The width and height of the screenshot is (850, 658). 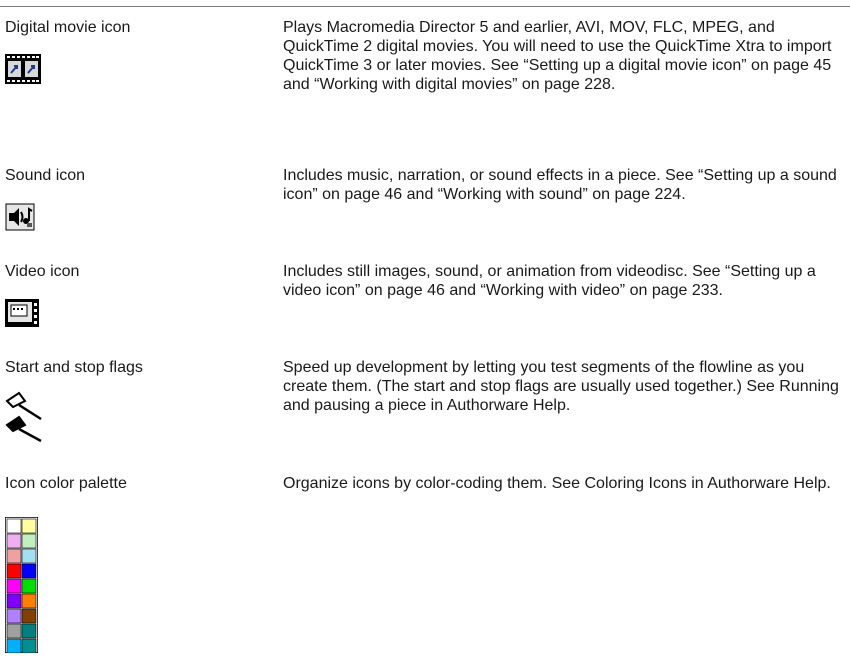 I want to click on entry-term: Digital movie icon, so click(x=68, y=27).